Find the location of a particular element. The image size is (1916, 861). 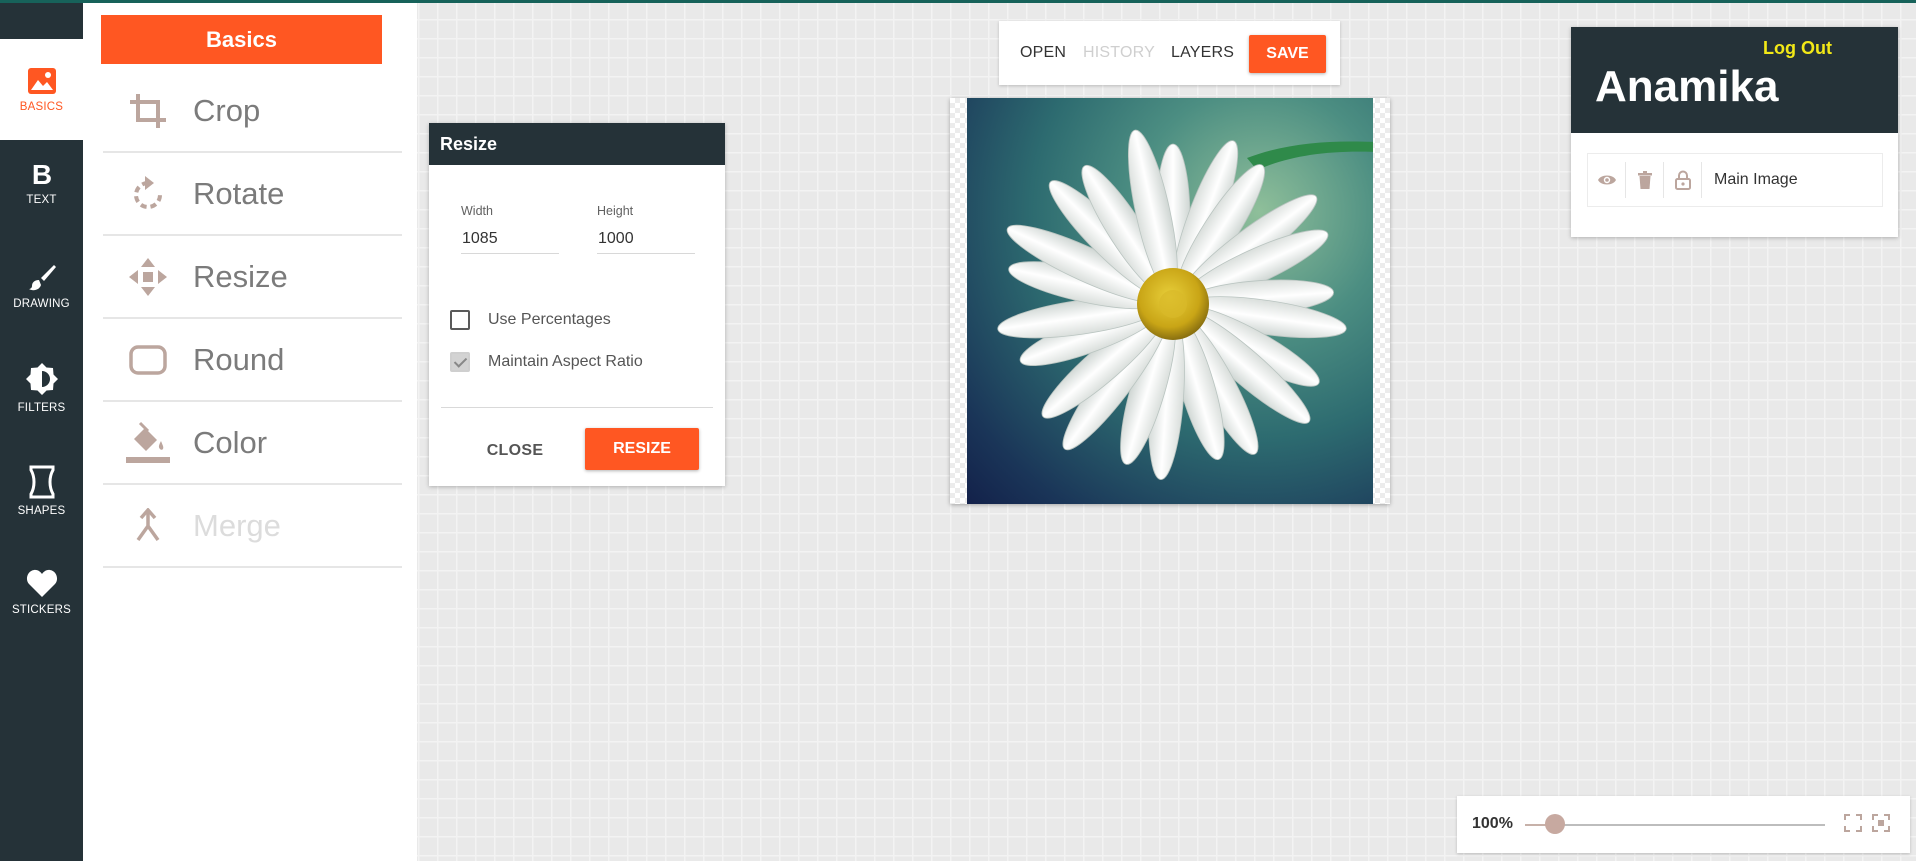

tool-resize: Resize is located at coordinates (252, 277).